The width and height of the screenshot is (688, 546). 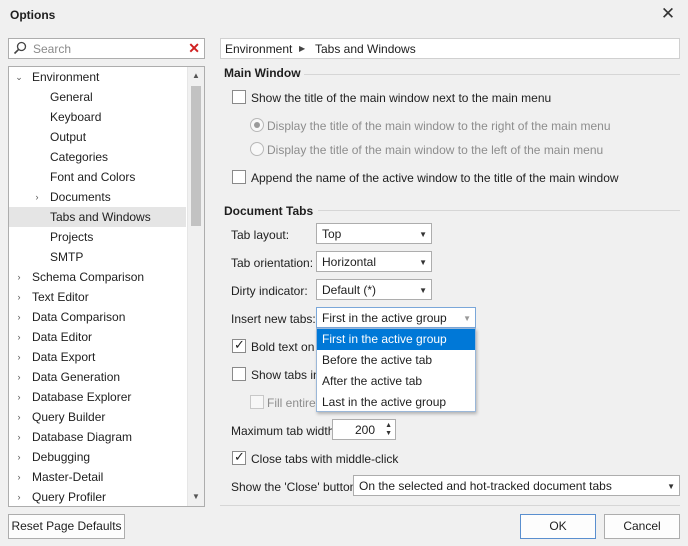 What do you see at coordinates (97, 357) in the screenshot?
I see `tree-item-data-export: › Data Export` at bounding box center [97, 357].